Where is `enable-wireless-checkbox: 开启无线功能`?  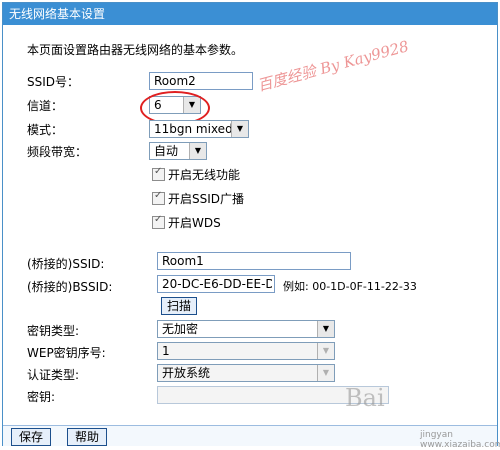 enable-wireless-checkbox: 开启无线功能 is located at coordinates (196, 174).